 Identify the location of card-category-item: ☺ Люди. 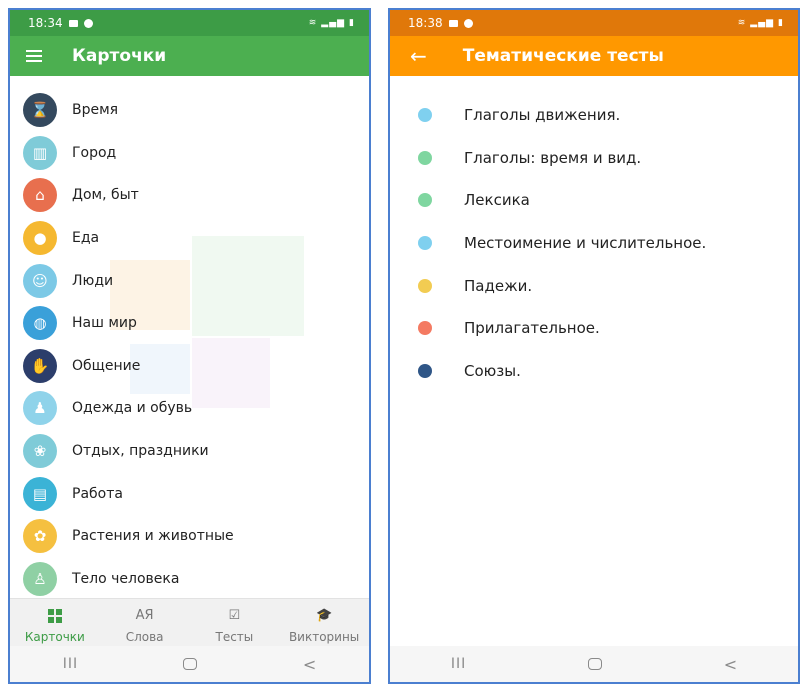
(189, 280).